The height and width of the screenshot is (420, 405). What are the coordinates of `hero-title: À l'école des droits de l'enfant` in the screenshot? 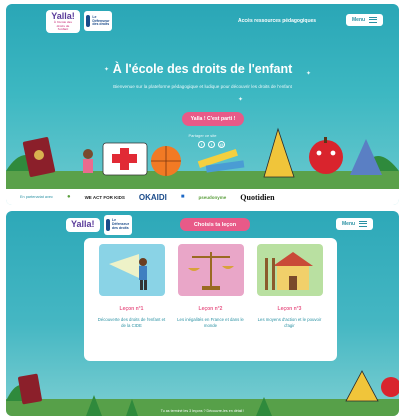 It's located at (202, 69).